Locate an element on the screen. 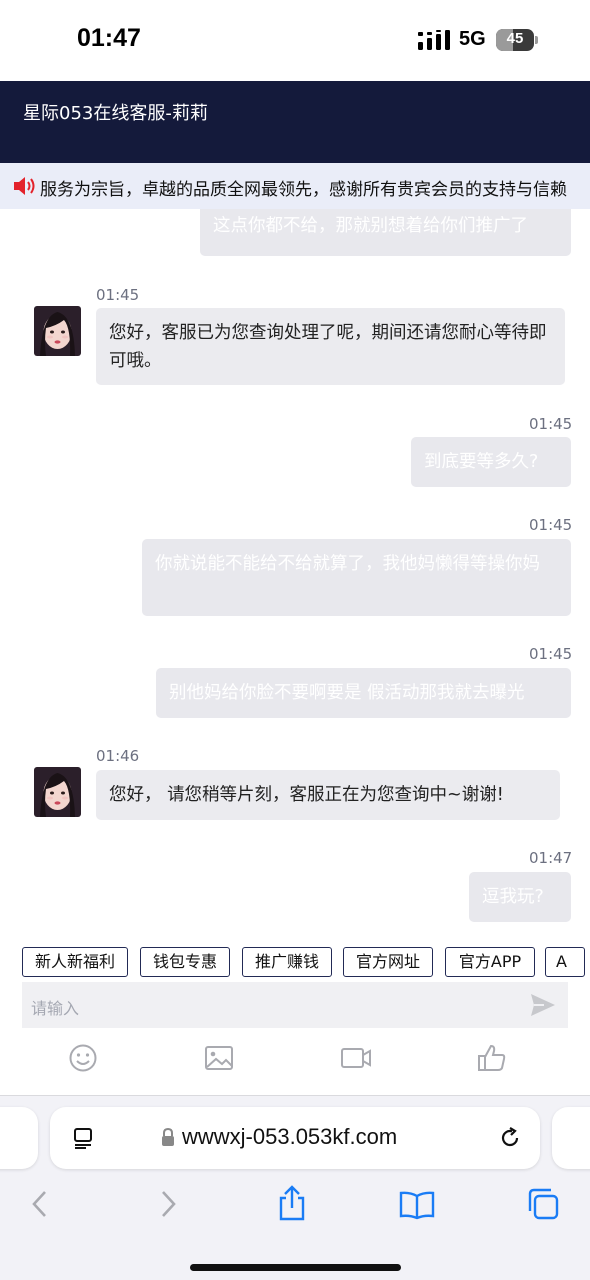 This screenshot has width=590, height=1280. message-bubble-sent: 这点你都不给，那就别想着给你们推广了 is located at coordinates (385, 232).